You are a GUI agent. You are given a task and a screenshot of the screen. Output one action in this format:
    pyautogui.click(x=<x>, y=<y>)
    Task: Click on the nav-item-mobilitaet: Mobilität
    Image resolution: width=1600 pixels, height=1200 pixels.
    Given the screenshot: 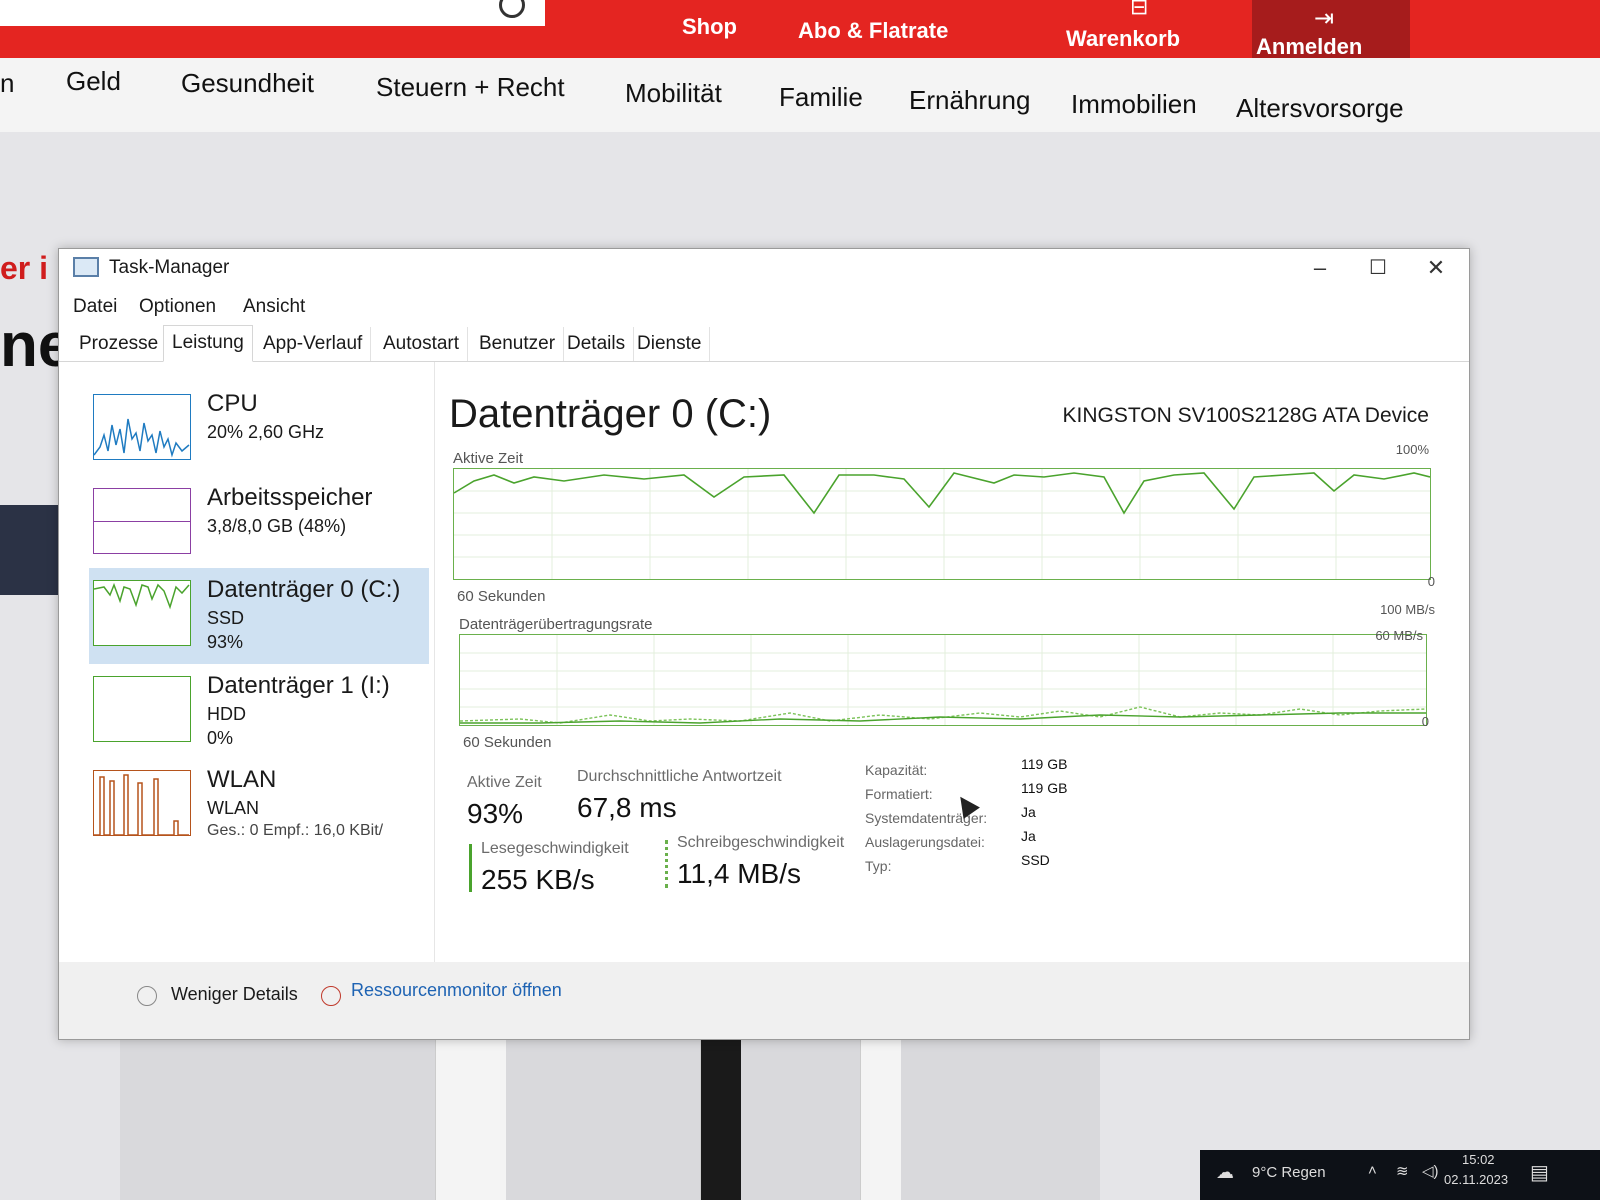 What is the action you would take?
    pyautogui.click(x=673, y=93)
    